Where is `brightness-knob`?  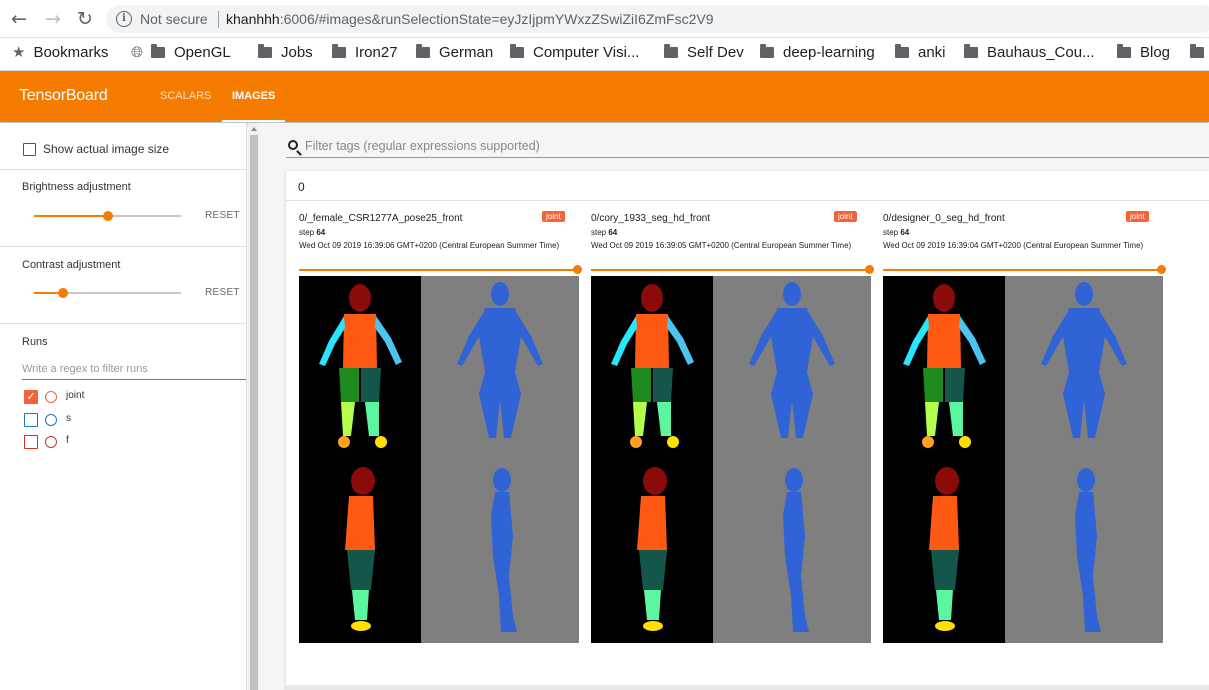
brightness-knob is located at coordinates (107, 216).